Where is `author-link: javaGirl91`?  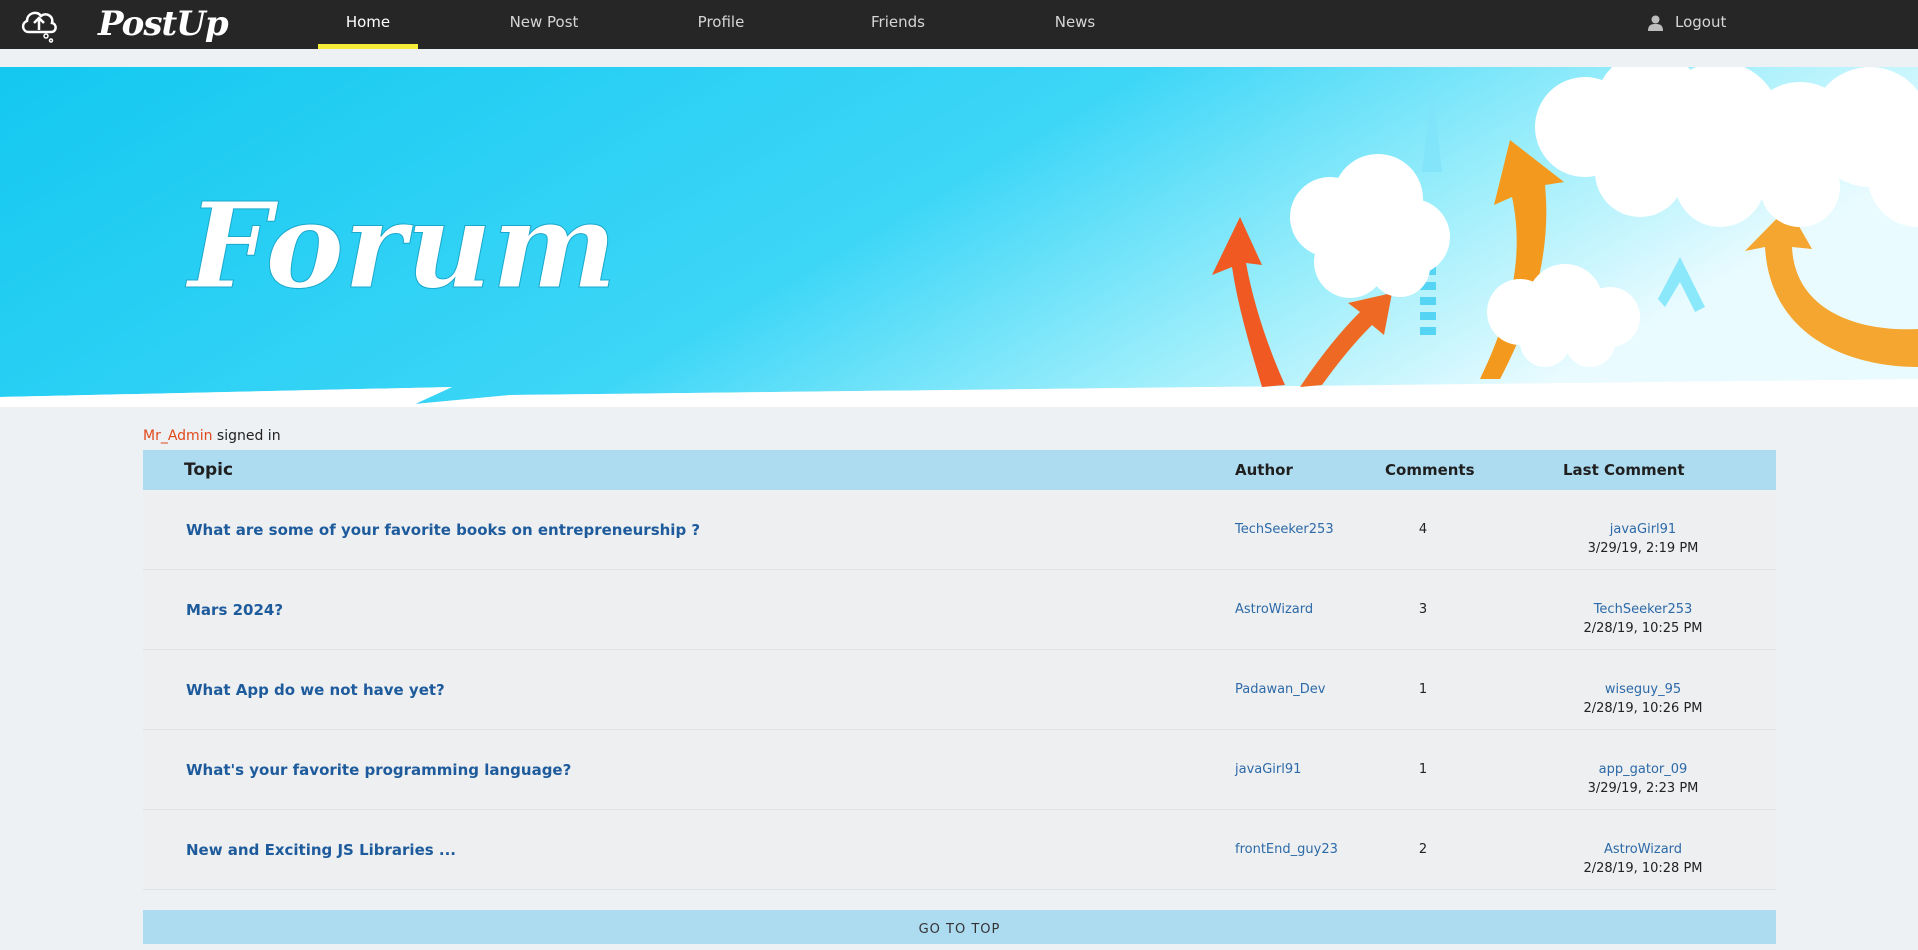
author-link: javaGirl91 is located at coordinates (1268, 769).